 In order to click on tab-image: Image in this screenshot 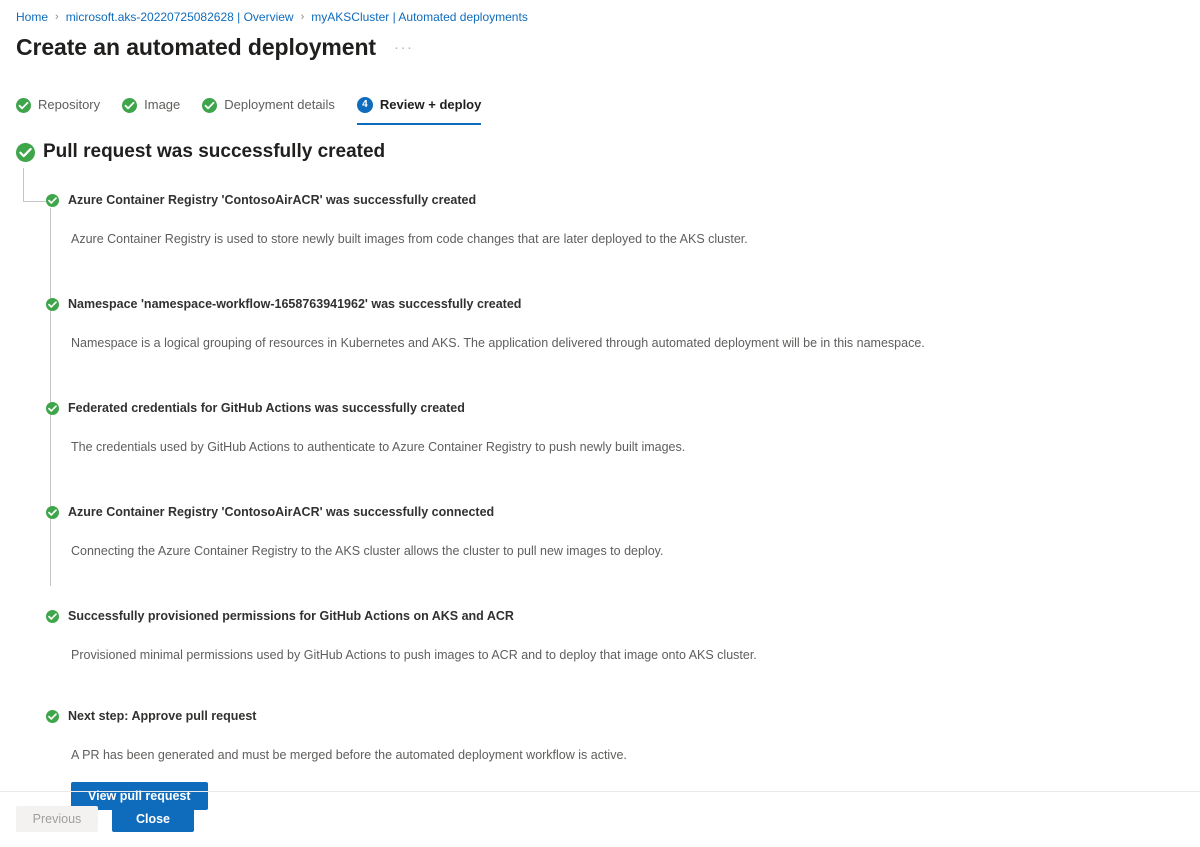, I will do `click(151, 110)`.